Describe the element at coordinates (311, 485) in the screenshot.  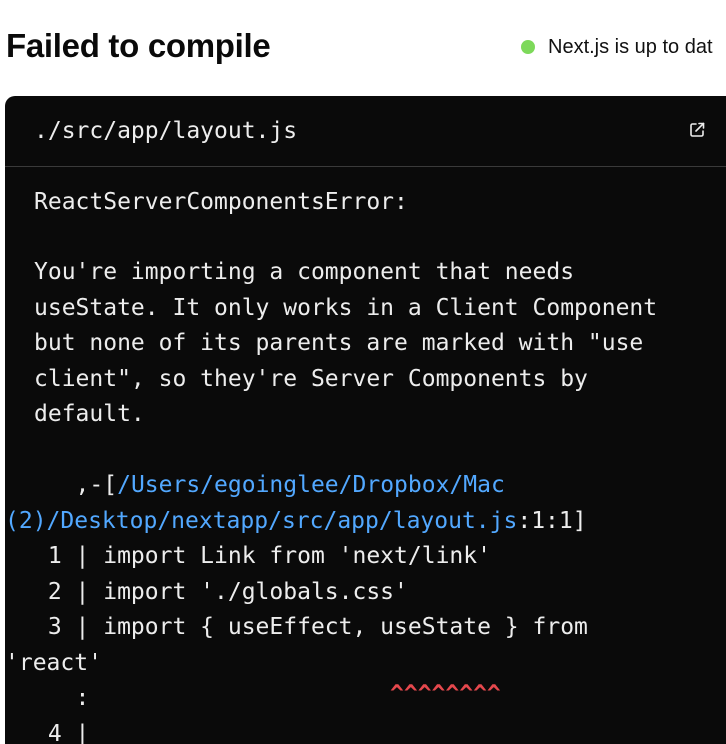
I see `source-file-link: /Users/egoinglee/Dropbox/Mac` at that location.